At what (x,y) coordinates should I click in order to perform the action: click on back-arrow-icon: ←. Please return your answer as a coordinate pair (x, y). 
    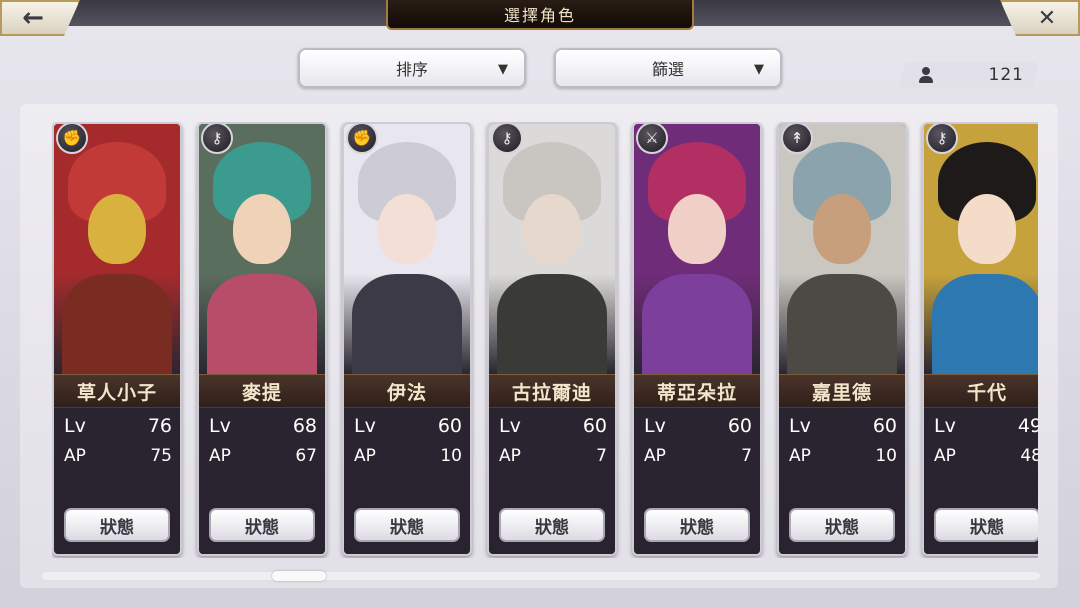
    Looking at the image, I should click on (33, 18).